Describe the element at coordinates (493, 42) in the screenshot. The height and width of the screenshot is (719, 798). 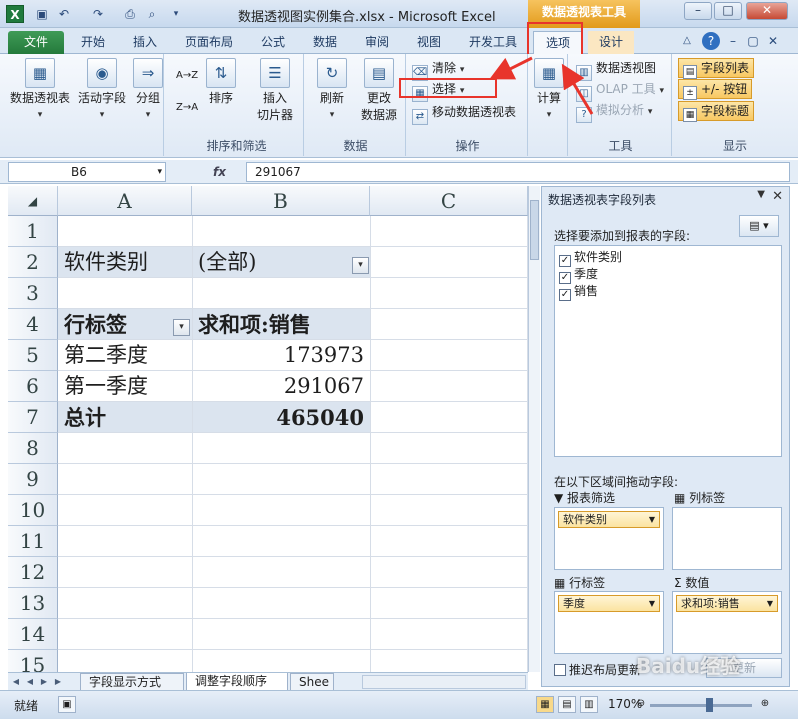
I see `tab-developer: 开发工具` at that location.